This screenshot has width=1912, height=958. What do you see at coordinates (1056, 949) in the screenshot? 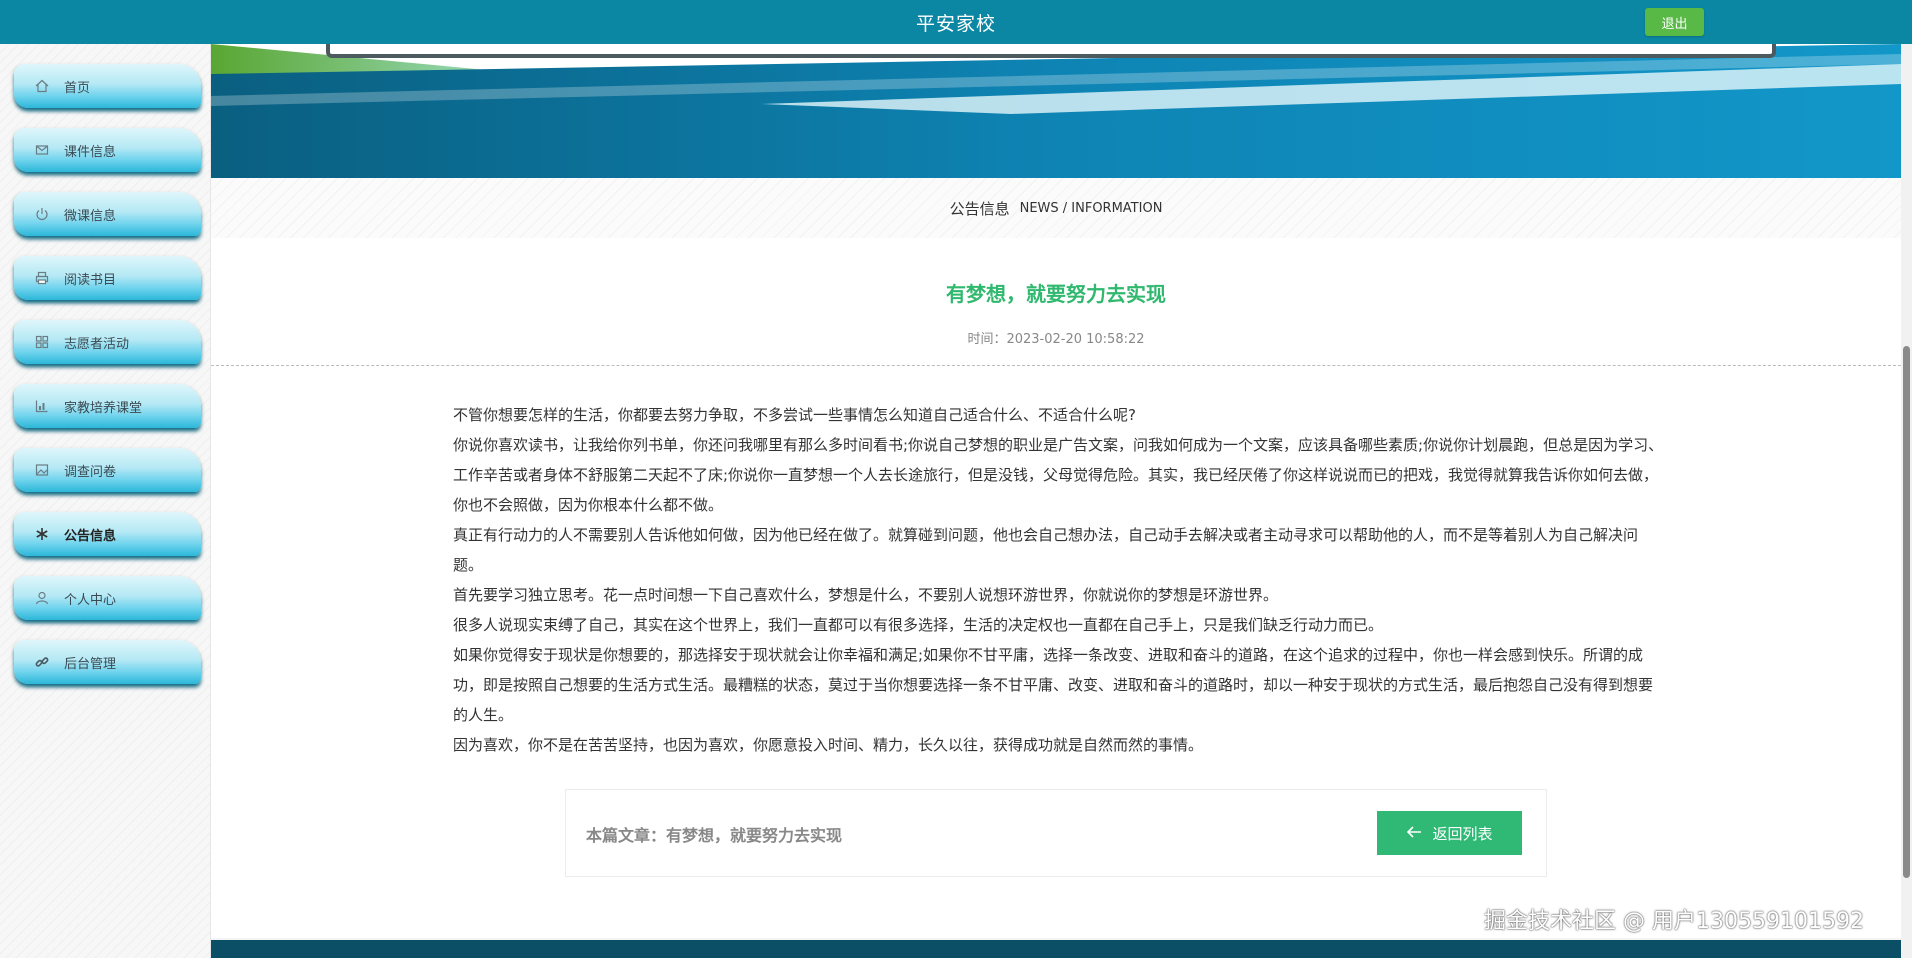
I see `footer-bar` at bounding box center [1056, 949].